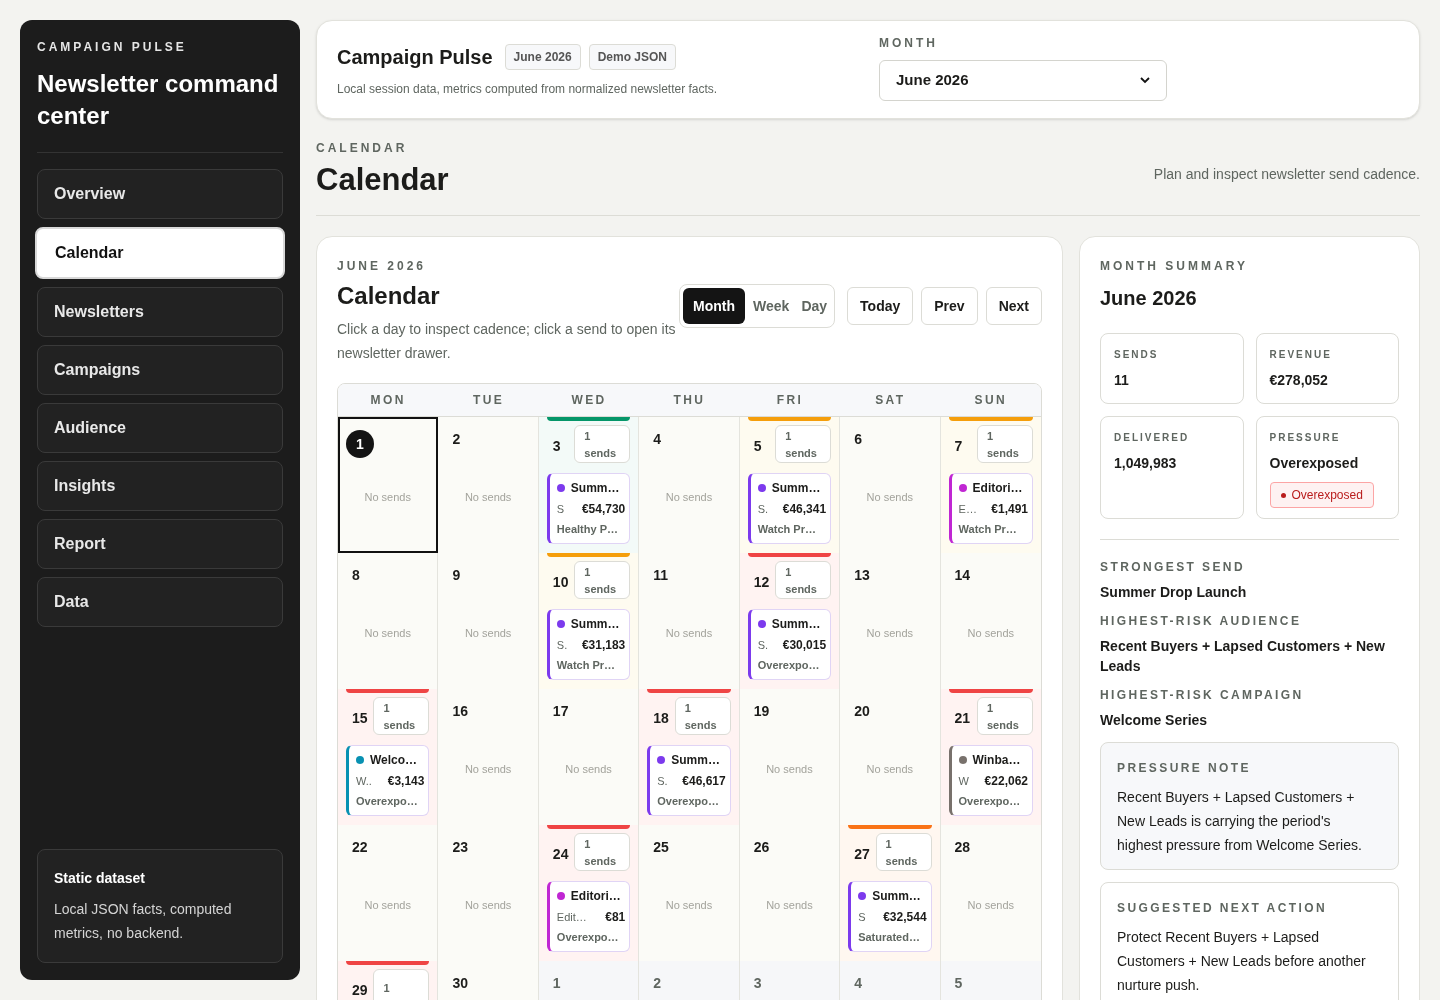 The width and height of the screenshot is (1440, 1000). I want to click on day-cell: 9 No sends, so click(488, 621).